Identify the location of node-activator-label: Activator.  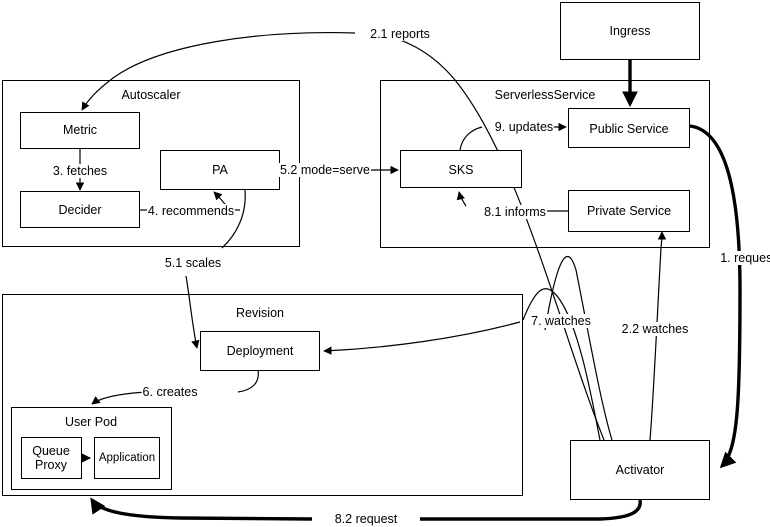
(640, 470).